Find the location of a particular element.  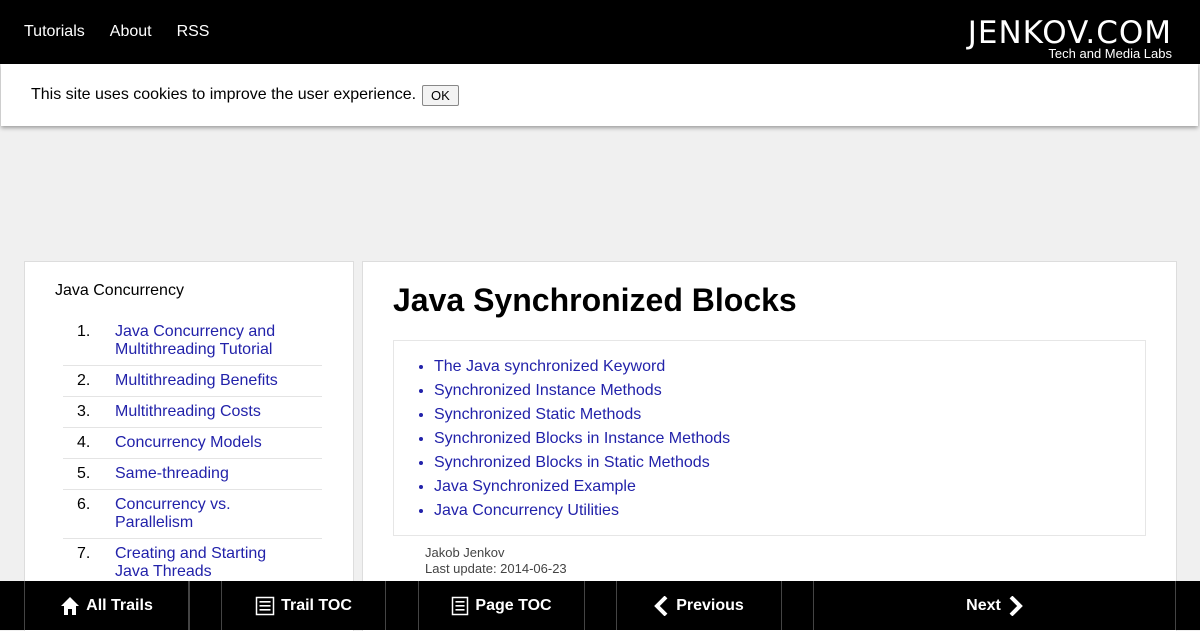

sidebar-item: 2. Multithreading Benefits is located at coordinates (192, 381).